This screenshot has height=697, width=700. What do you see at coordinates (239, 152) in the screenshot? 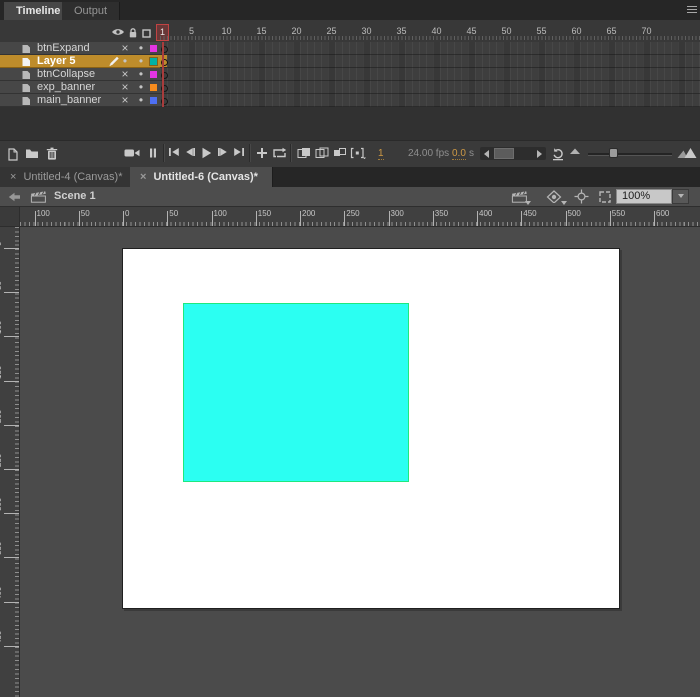
I see `go-to-last-frame-button` at bounding box center [239, 152].